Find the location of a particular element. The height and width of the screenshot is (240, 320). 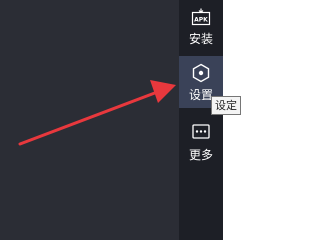

sidebar-item-more: 更多 is located at coordinates (201, 144).